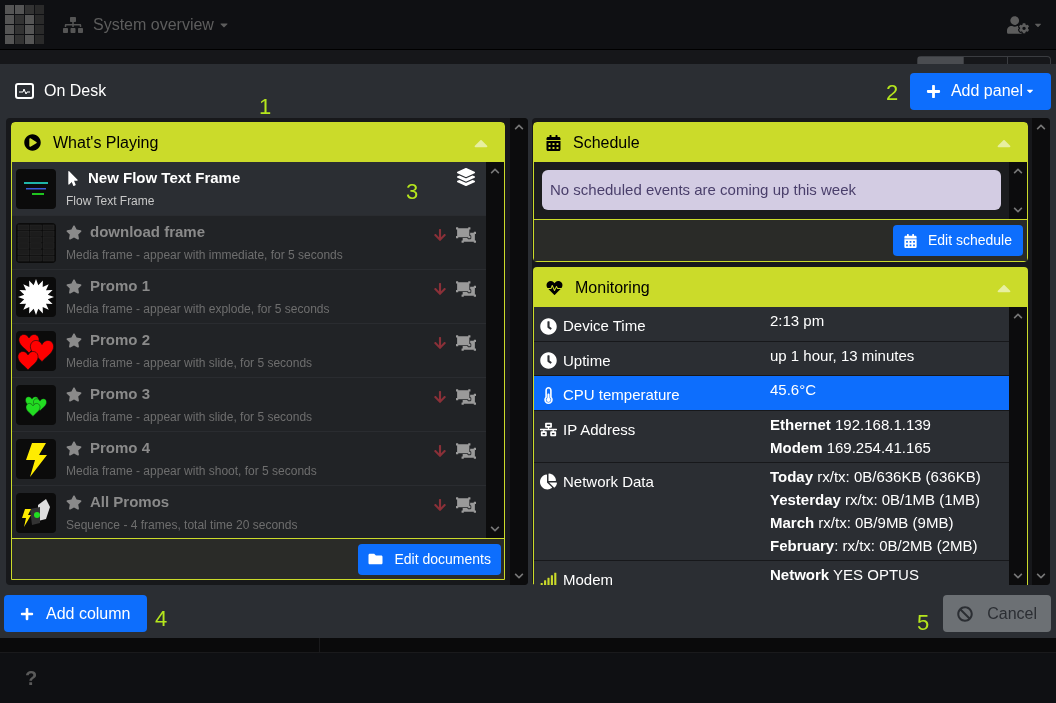  What do you see at coordinates (36, 296) in the screenshot?
I see `starburst-thumbnail` at bounding box center [36, 296].